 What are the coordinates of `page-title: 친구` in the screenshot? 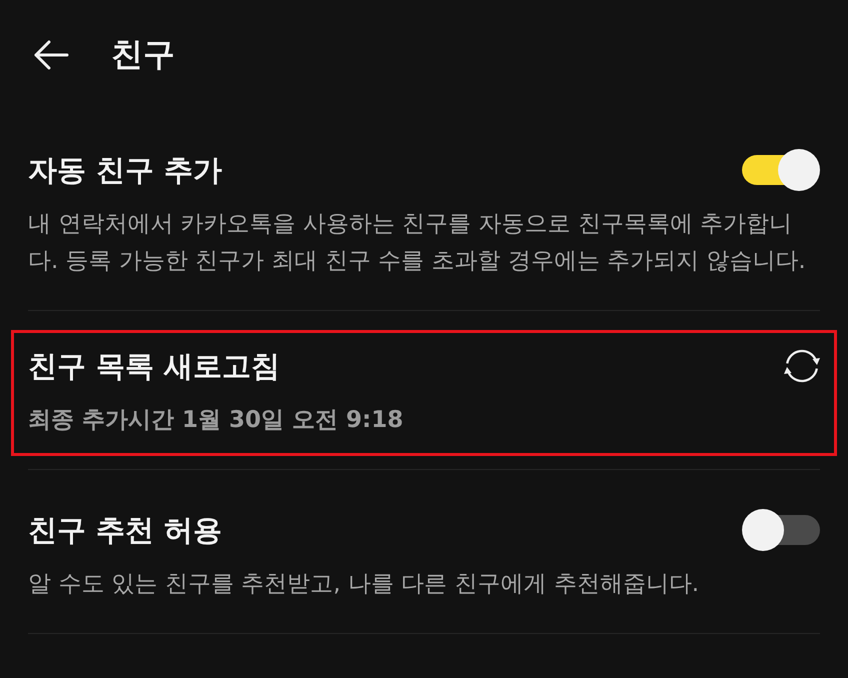 It's located at (143, 54).